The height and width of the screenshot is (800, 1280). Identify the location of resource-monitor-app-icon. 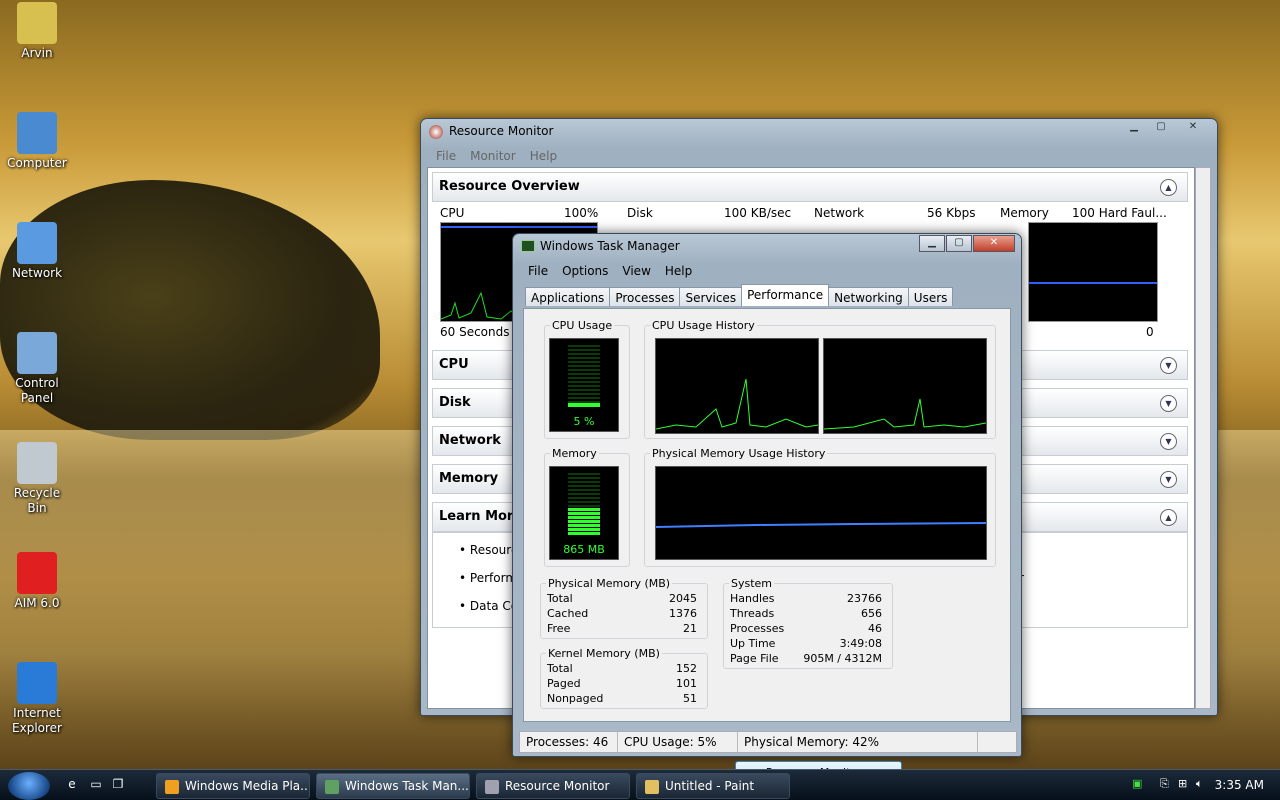
(436, 132).